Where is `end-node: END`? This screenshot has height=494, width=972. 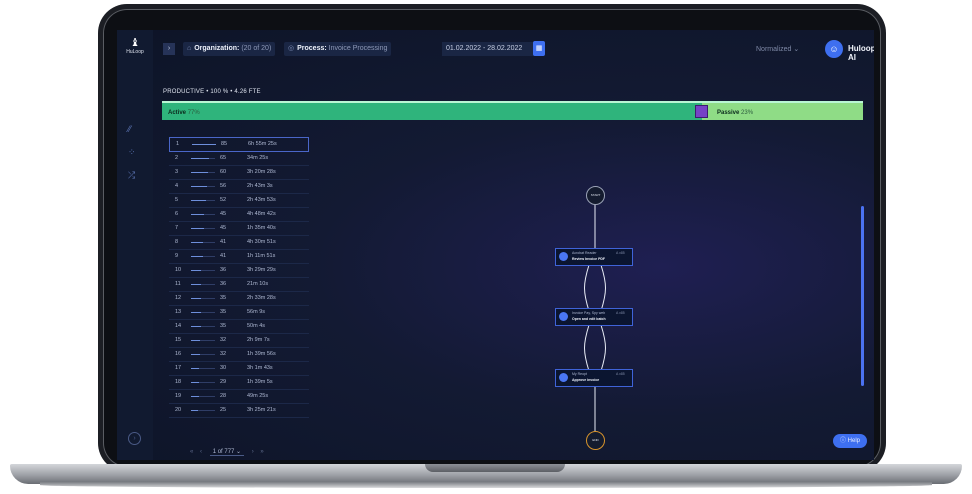
end-node: END is located at coordinates (595, 440).